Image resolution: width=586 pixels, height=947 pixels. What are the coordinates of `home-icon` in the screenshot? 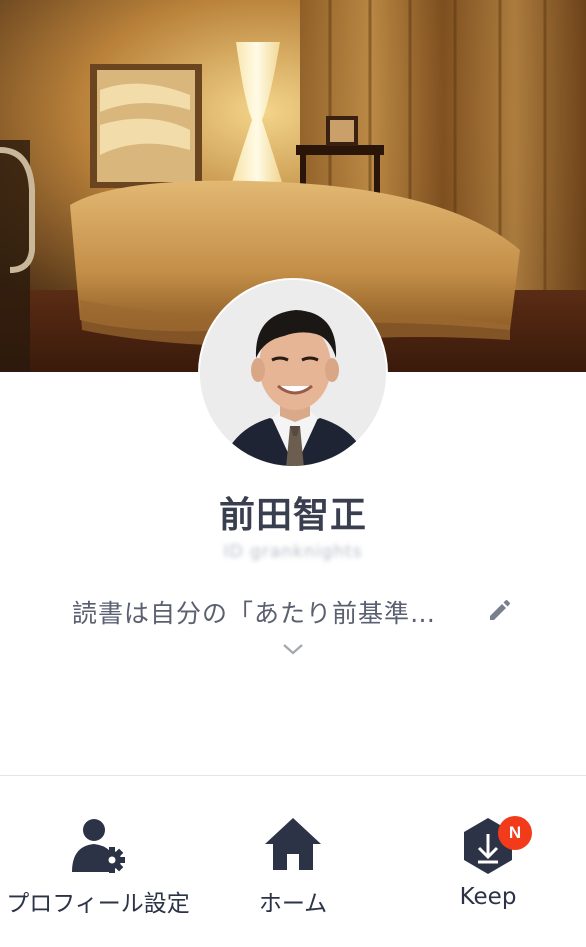 It's located at (293, 844).